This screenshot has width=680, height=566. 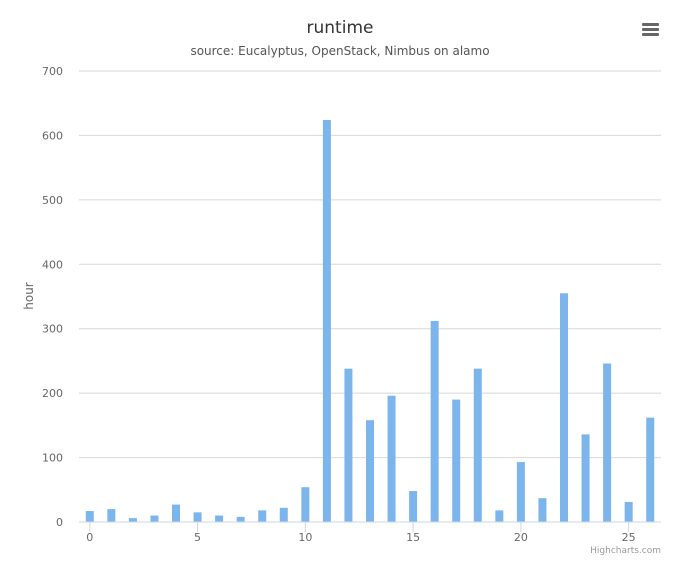 What do you see at coordinates (52, 71) in the screenshot?
I see `y-tick-label: 700` at bounding box center [52, 71].